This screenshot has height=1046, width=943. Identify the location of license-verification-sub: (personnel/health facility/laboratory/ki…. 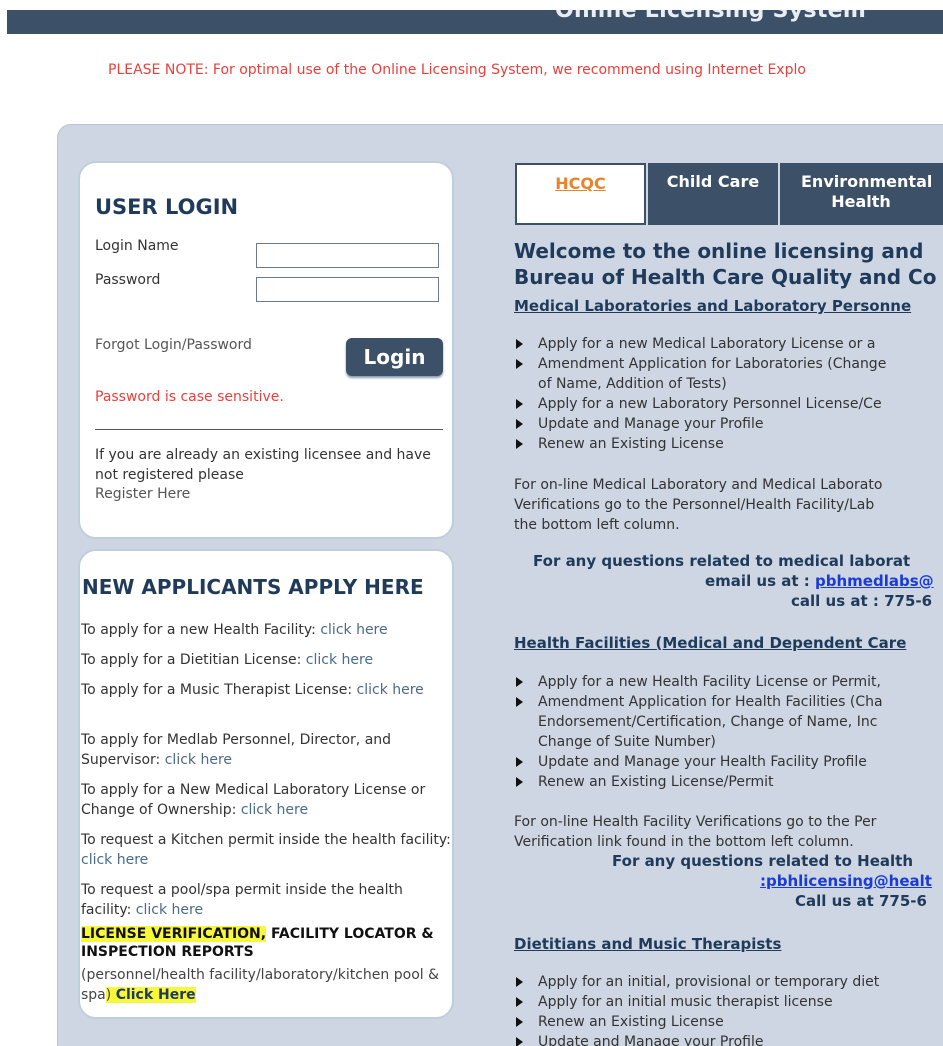
(267, 985).